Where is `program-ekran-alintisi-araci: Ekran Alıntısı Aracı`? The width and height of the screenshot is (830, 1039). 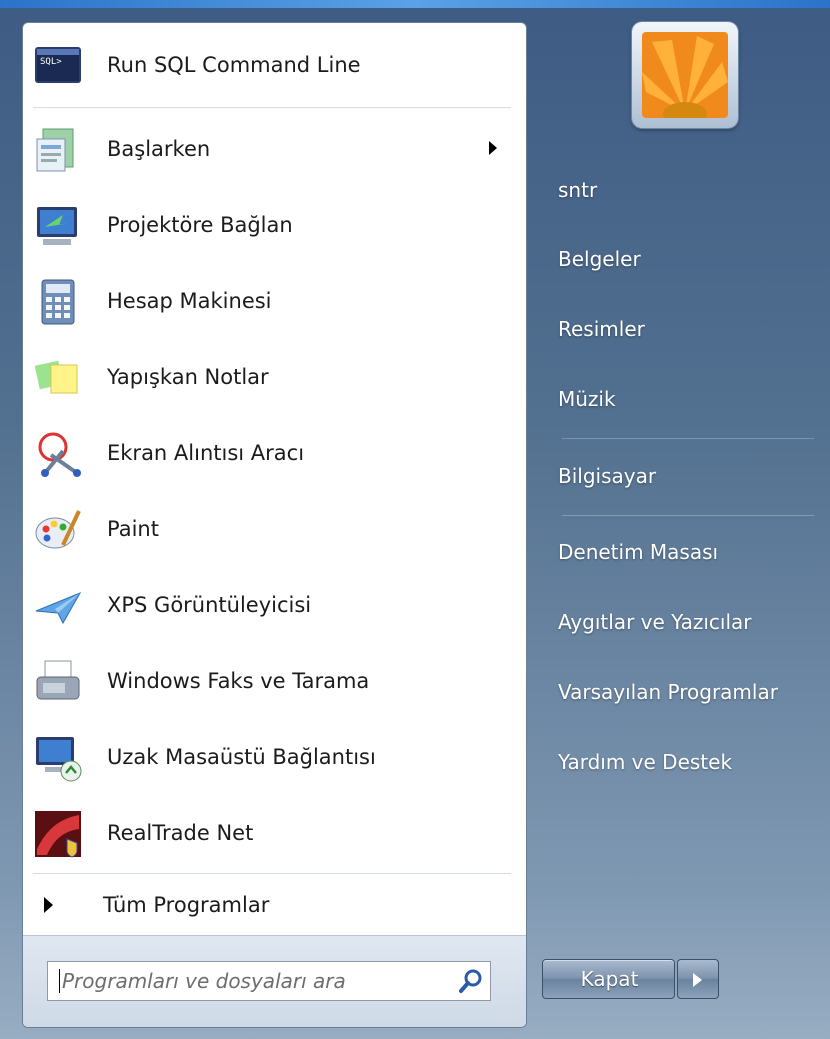
program-ekran-alintisi-araci: Ekran Alıntısı Aracı is located at coordinates (274, 453).